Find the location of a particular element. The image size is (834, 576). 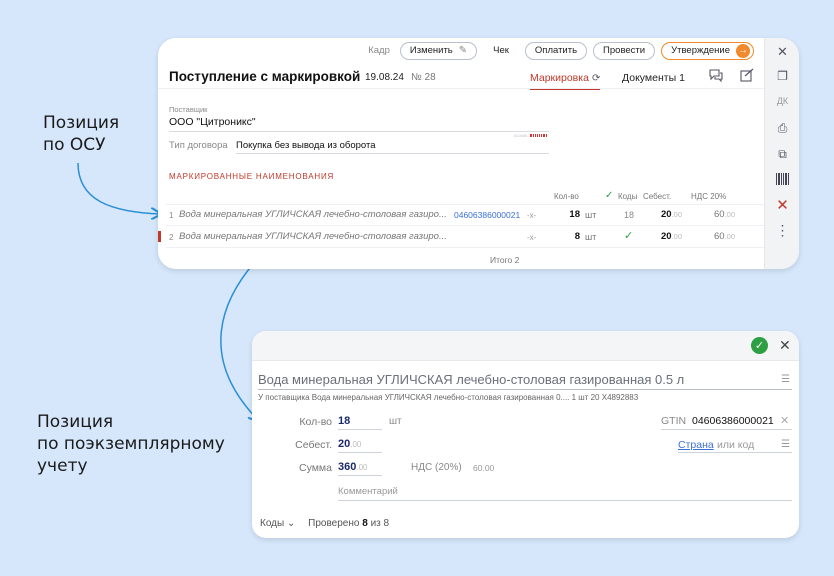

contract-underline is located at coordinates (392, 153).